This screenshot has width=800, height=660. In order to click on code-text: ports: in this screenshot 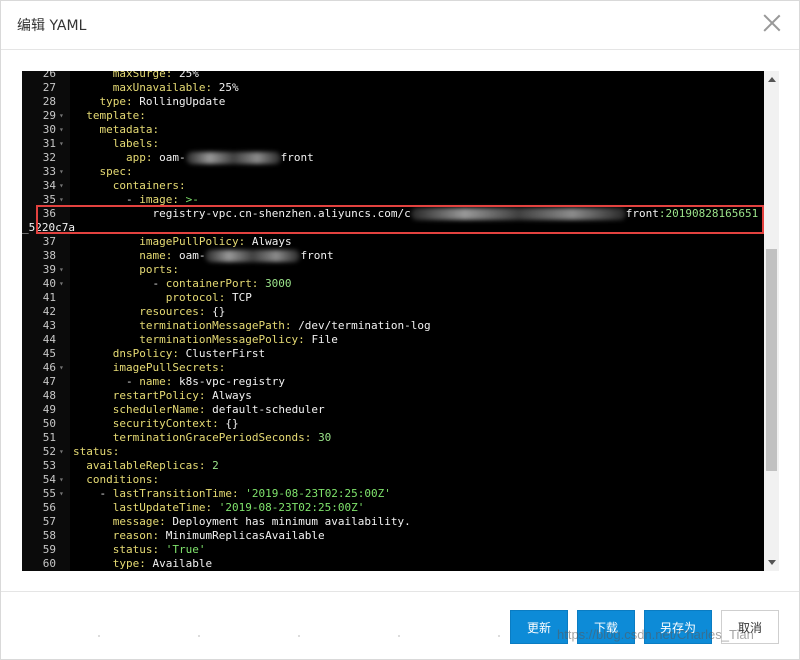, I will do `click(126, 270)`.